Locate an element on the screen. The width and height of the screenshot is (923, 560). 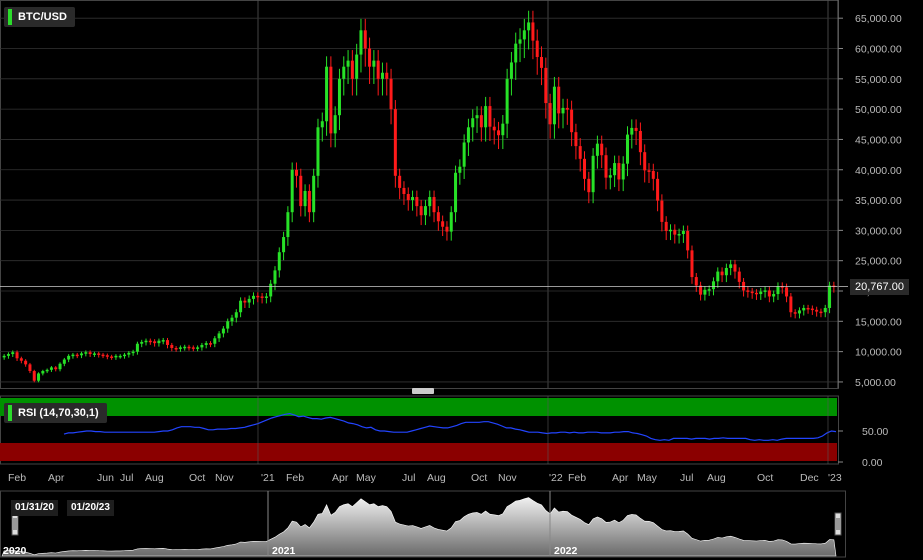
rsi-tag: RSI (14,70,30,1) is located at coordinates (55, 413).